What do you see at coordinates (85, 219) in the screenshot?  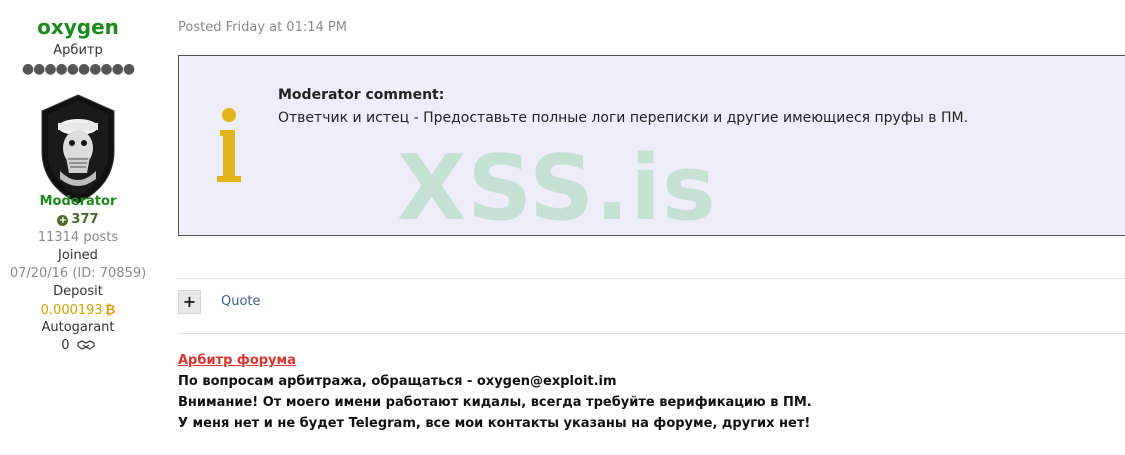 I see `reputation-value: 377` at bounding box center [85, 219].